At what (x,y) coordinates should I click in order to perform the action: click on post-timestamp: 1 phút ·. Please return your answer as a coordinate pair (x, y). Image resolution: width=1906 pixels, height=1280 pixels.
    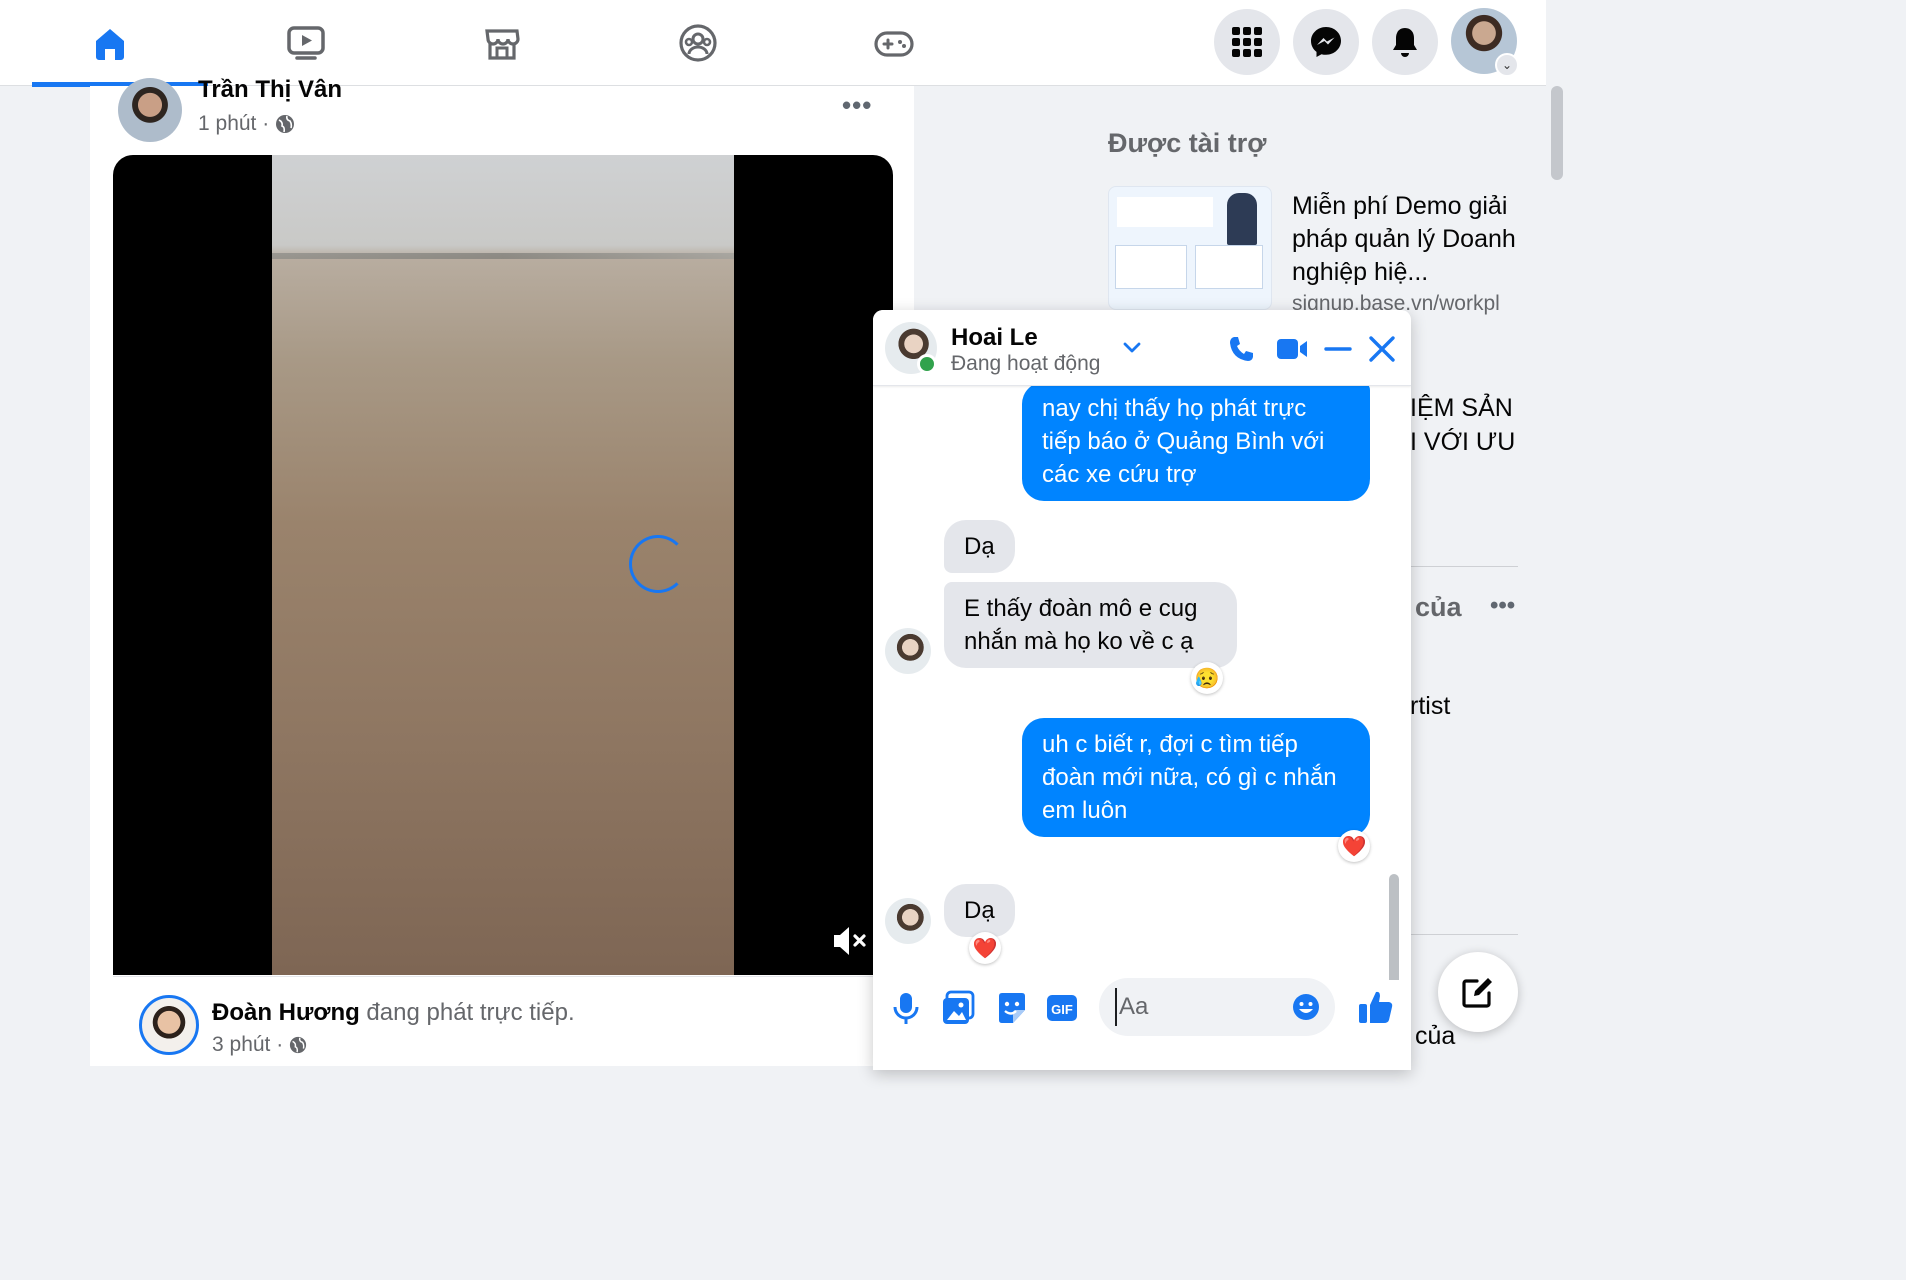
    Looking at the image, I should click on (246, 124).